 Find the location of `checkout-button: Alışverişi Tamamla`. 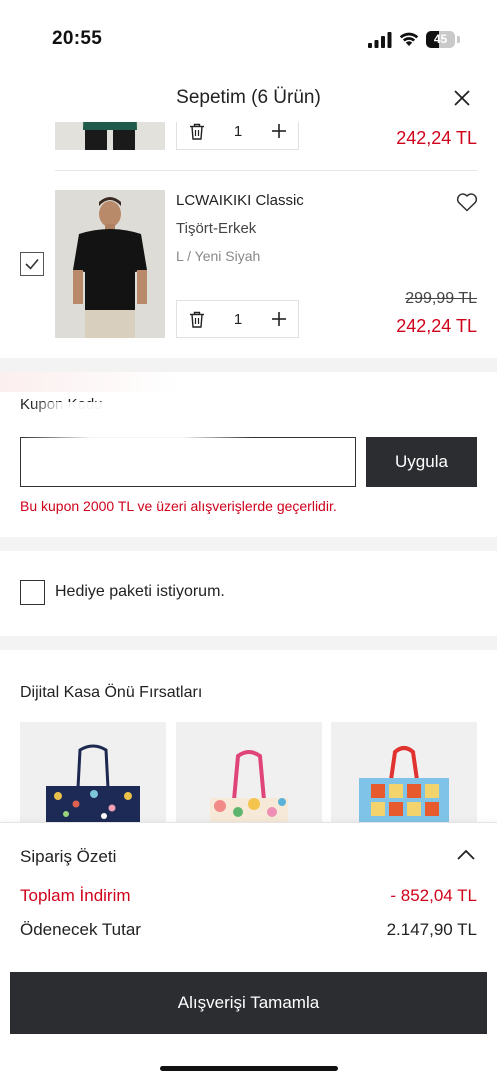

checkout-button: Alışverişi Tamamla is located at coordinates (248, 1003).